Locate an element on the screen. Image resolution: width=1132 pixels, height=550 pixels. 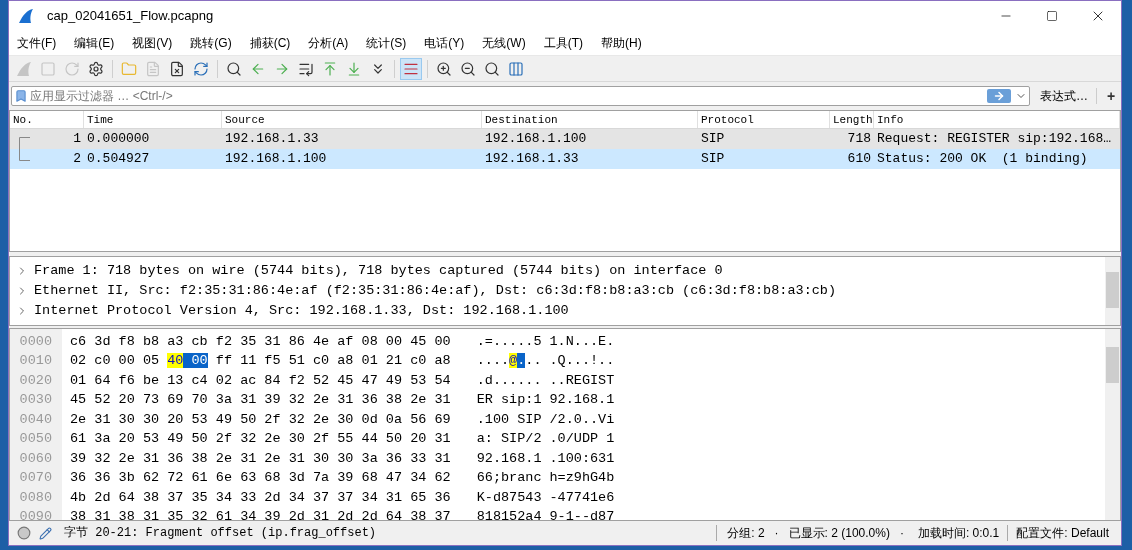
hex-bytes: 31 86 4e af 08 00 45 00 is located at coordinates (357, 341).